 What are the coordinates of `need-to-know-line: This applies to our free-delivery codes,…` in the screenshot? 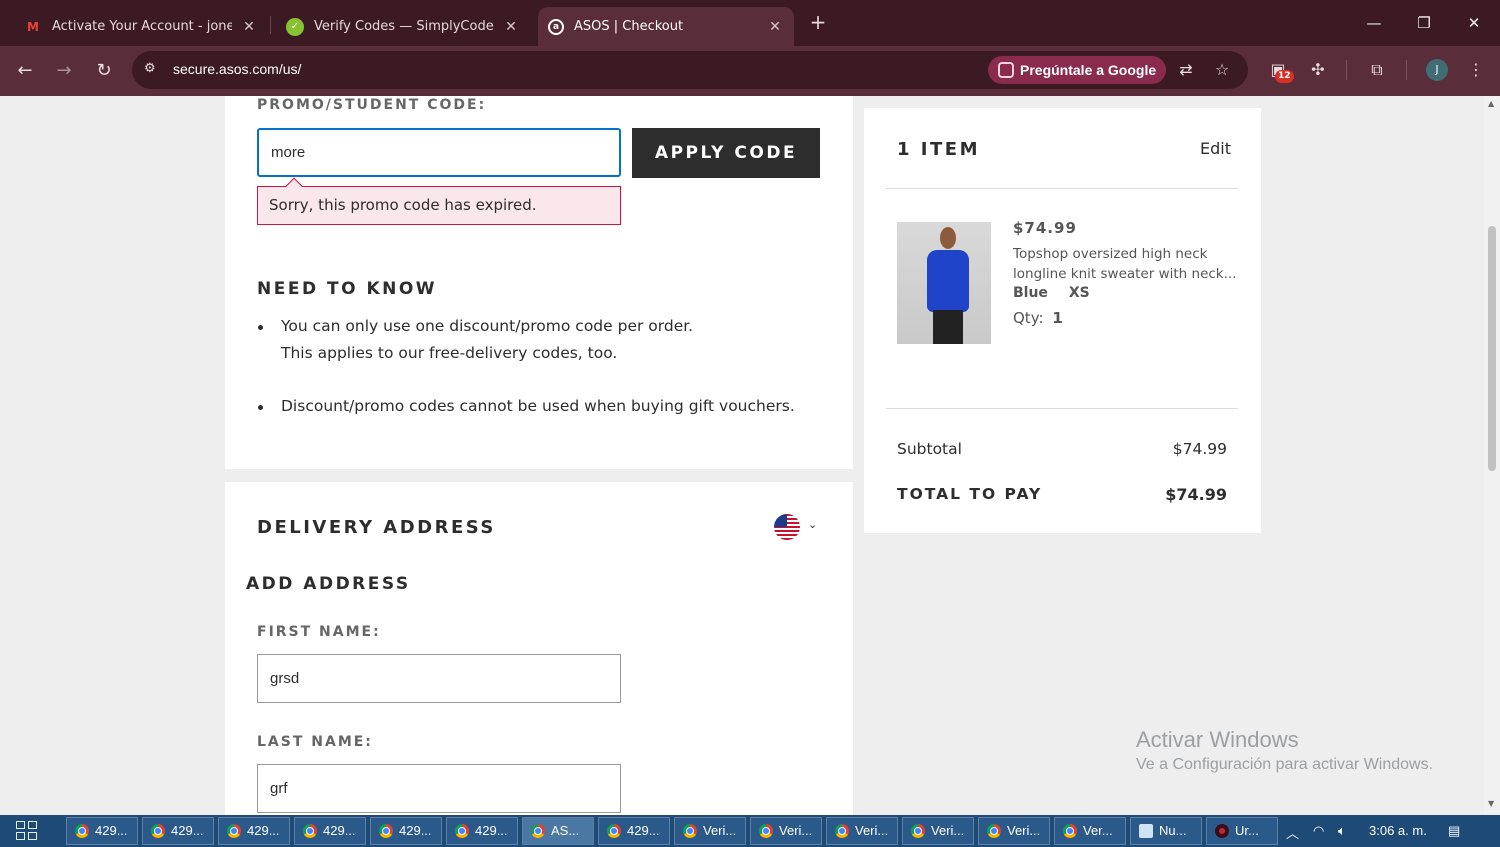 It's located at (449, 353).